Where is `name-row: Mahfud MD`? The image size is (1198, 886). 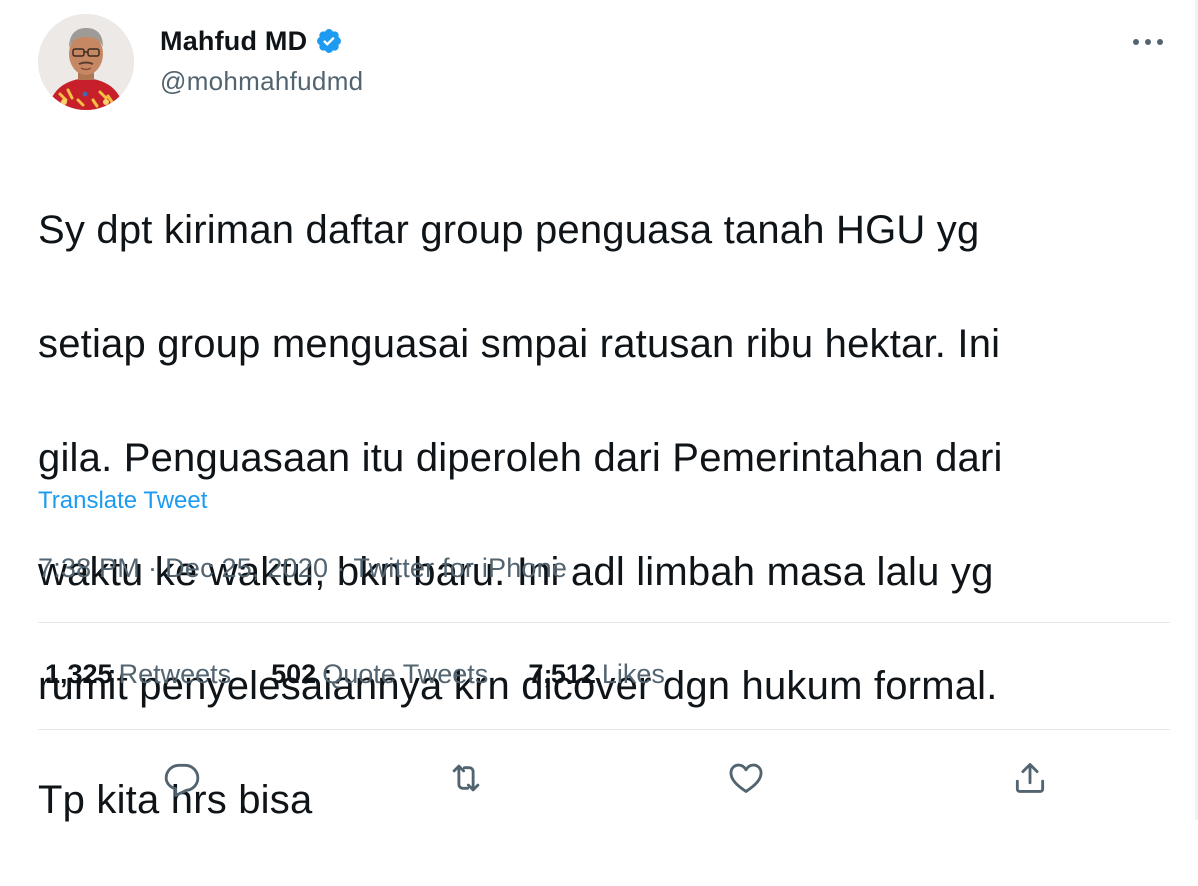 name-row: Mahfud MD is located at coordinates (261, 41).